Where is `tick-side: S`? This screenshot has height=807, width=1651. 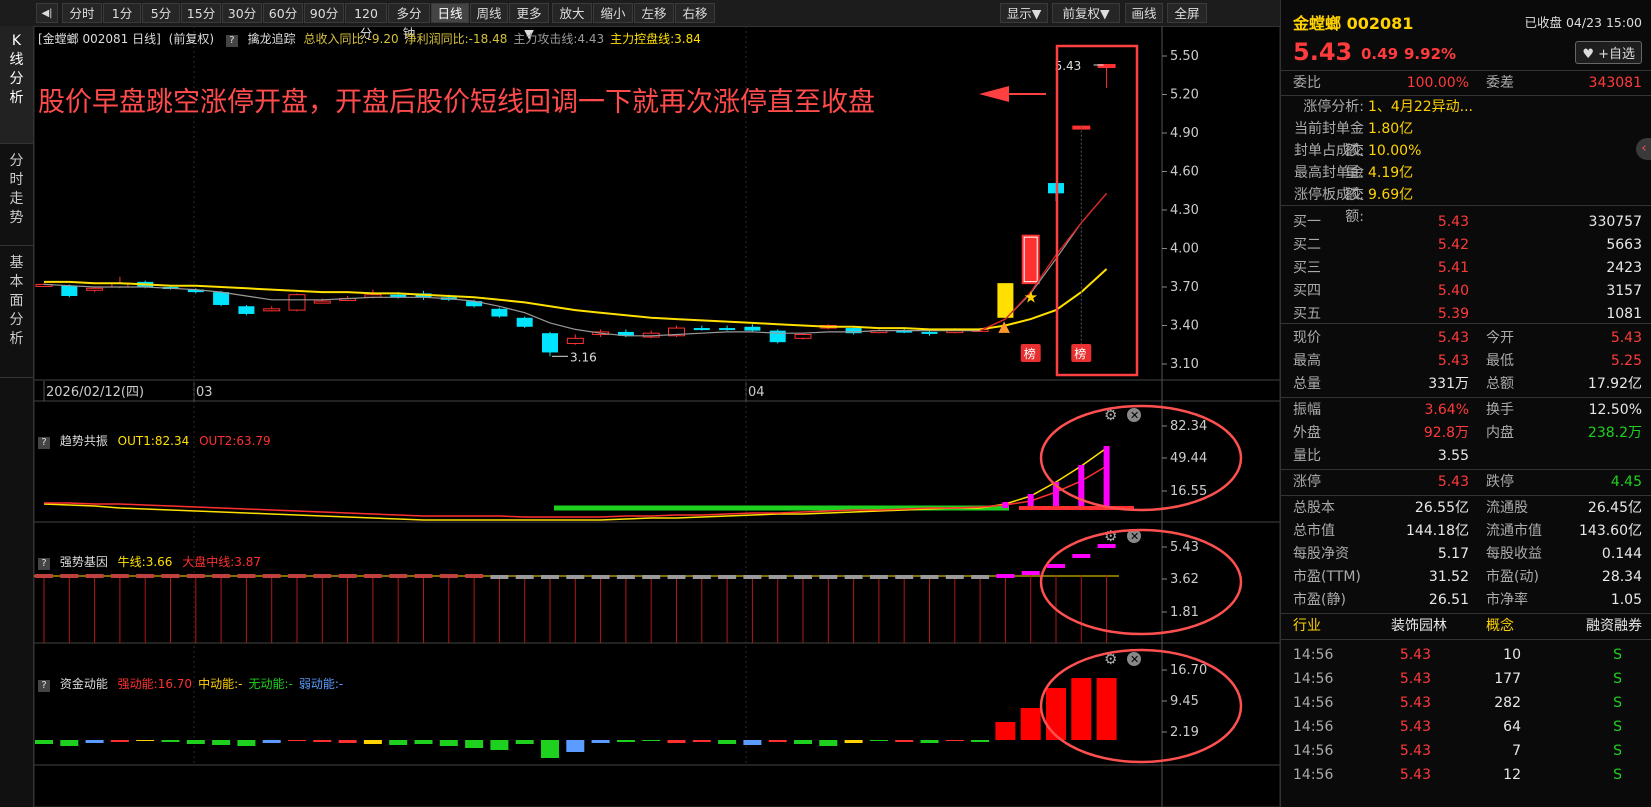
tick-side: S is located at coordinates (1617, 655).